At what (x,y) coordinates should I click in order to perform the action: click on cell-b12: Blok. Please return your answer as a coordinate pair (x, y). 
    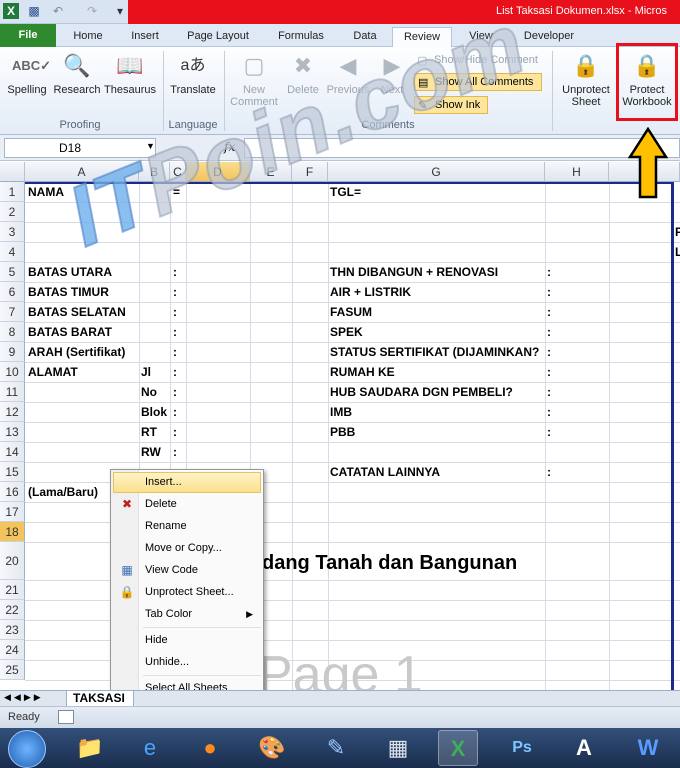
    Looking at the image, I should click on (154, 412).